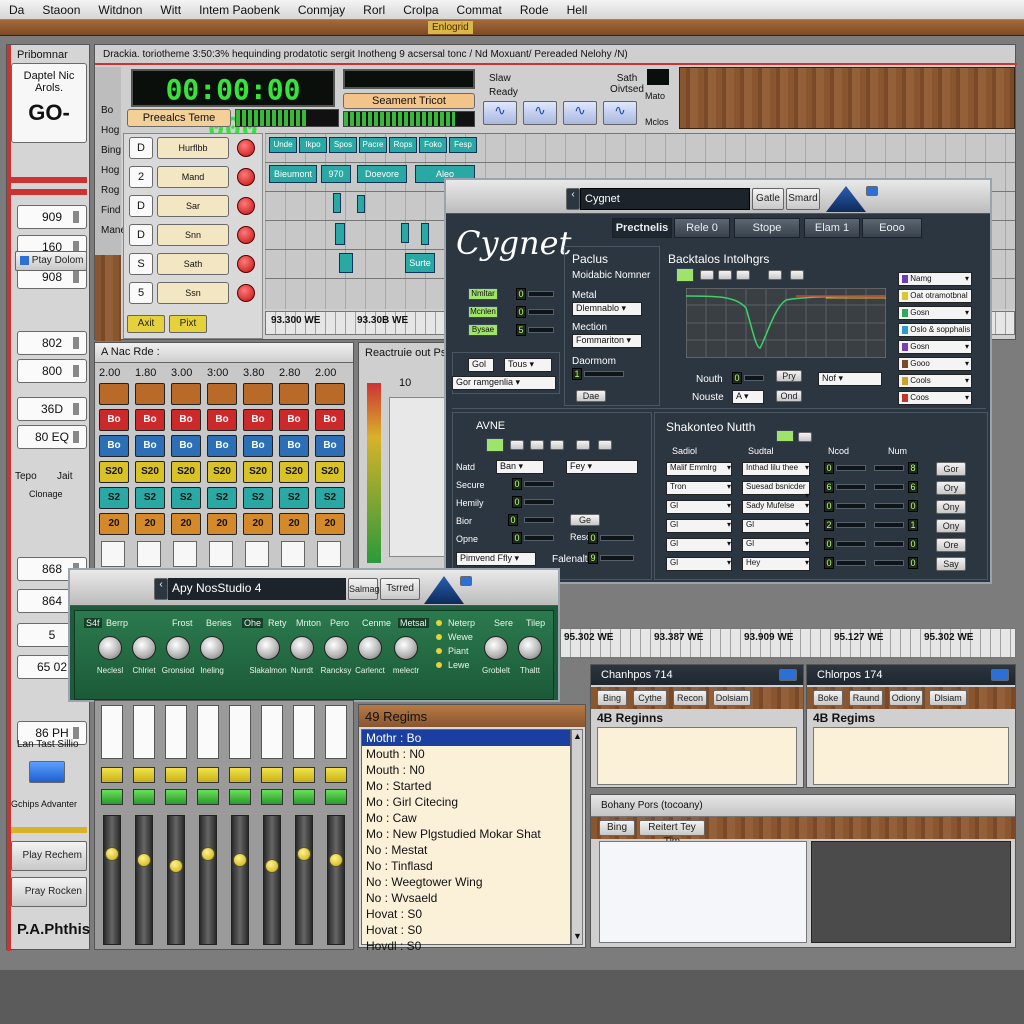 Image resolution: width=1024 pixels, height=1024 pixels. What do you see at coordinates (617, 558) in the screenshot?
I see `fals-slider` at bounding box center [617, 558].